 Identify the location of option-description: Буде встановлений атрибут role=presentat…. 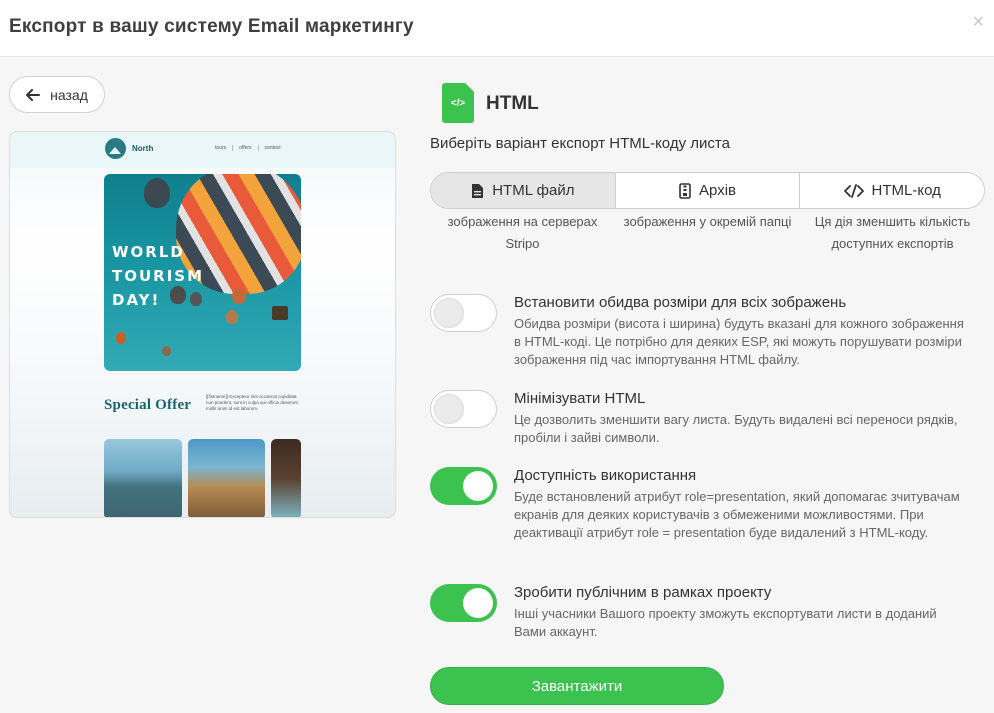
(737, 514).